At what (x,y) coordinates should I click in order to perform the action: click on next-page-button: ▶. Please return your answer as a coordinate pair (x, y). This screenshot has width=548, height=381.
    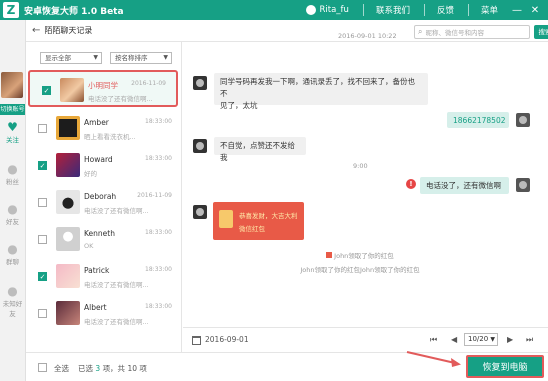
    Looking at the image, I should click on (510, 339).